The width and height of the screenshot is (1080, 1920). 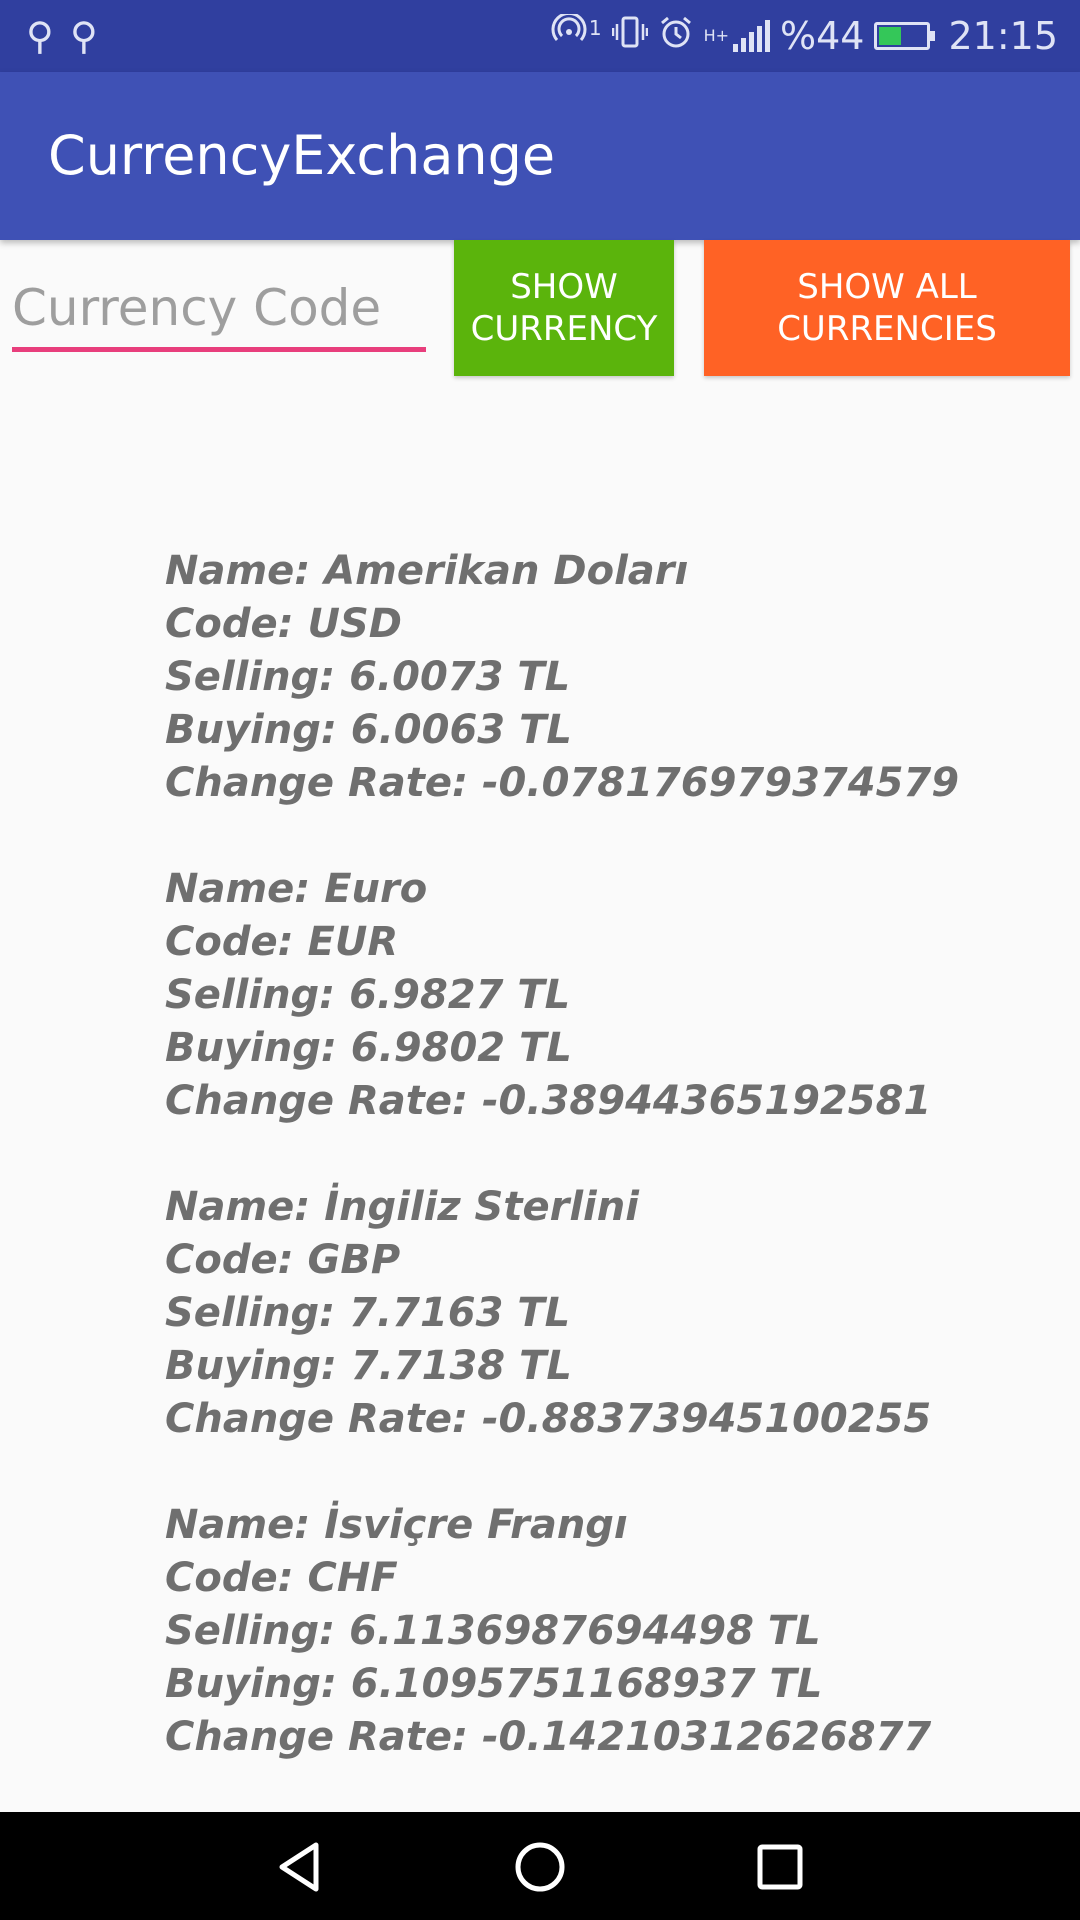 What do you see at coordinates (368, 1313) in the screenshot?
I see `currency-selling: Selling: 7.7163 TL` at bounding box center [368, 1313].